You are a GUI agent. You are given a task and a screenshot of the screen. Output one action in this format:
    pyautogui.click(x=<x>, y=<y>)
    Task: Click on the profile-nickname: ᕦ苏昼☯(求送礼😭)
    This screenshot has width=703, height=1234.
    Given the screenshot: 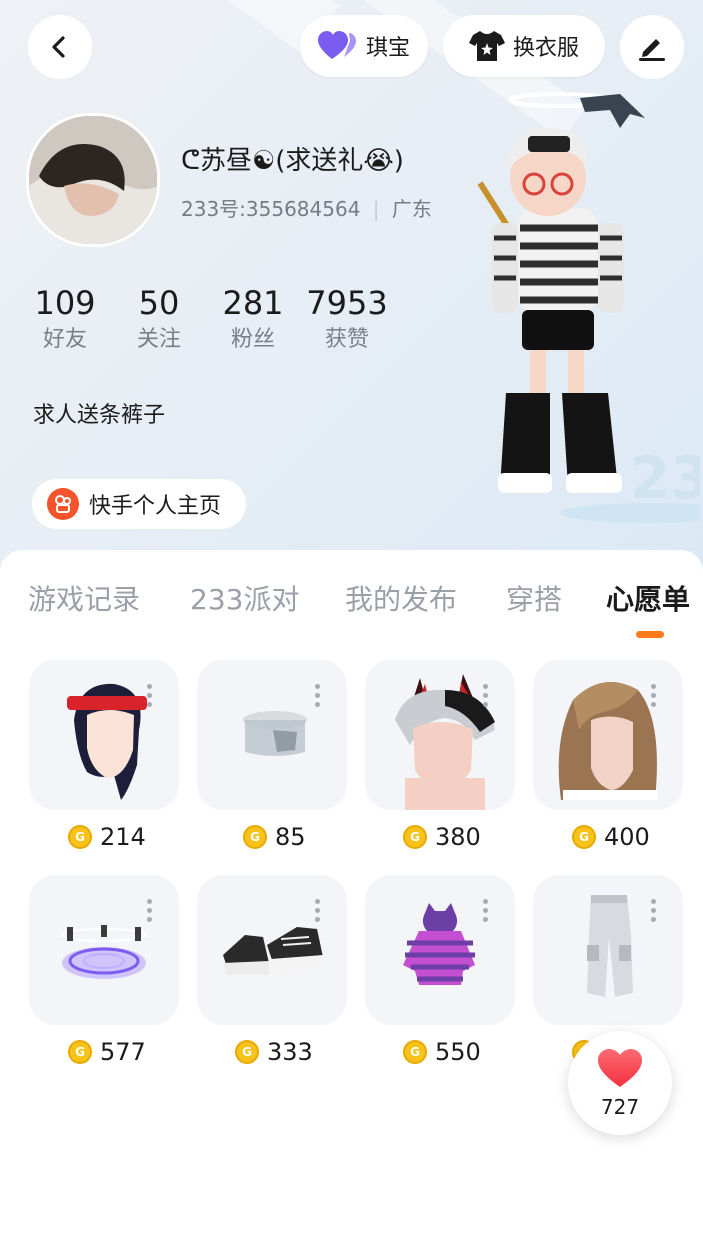 What is the action you would take?
    pyautogui.click(x=292, y=161)
    